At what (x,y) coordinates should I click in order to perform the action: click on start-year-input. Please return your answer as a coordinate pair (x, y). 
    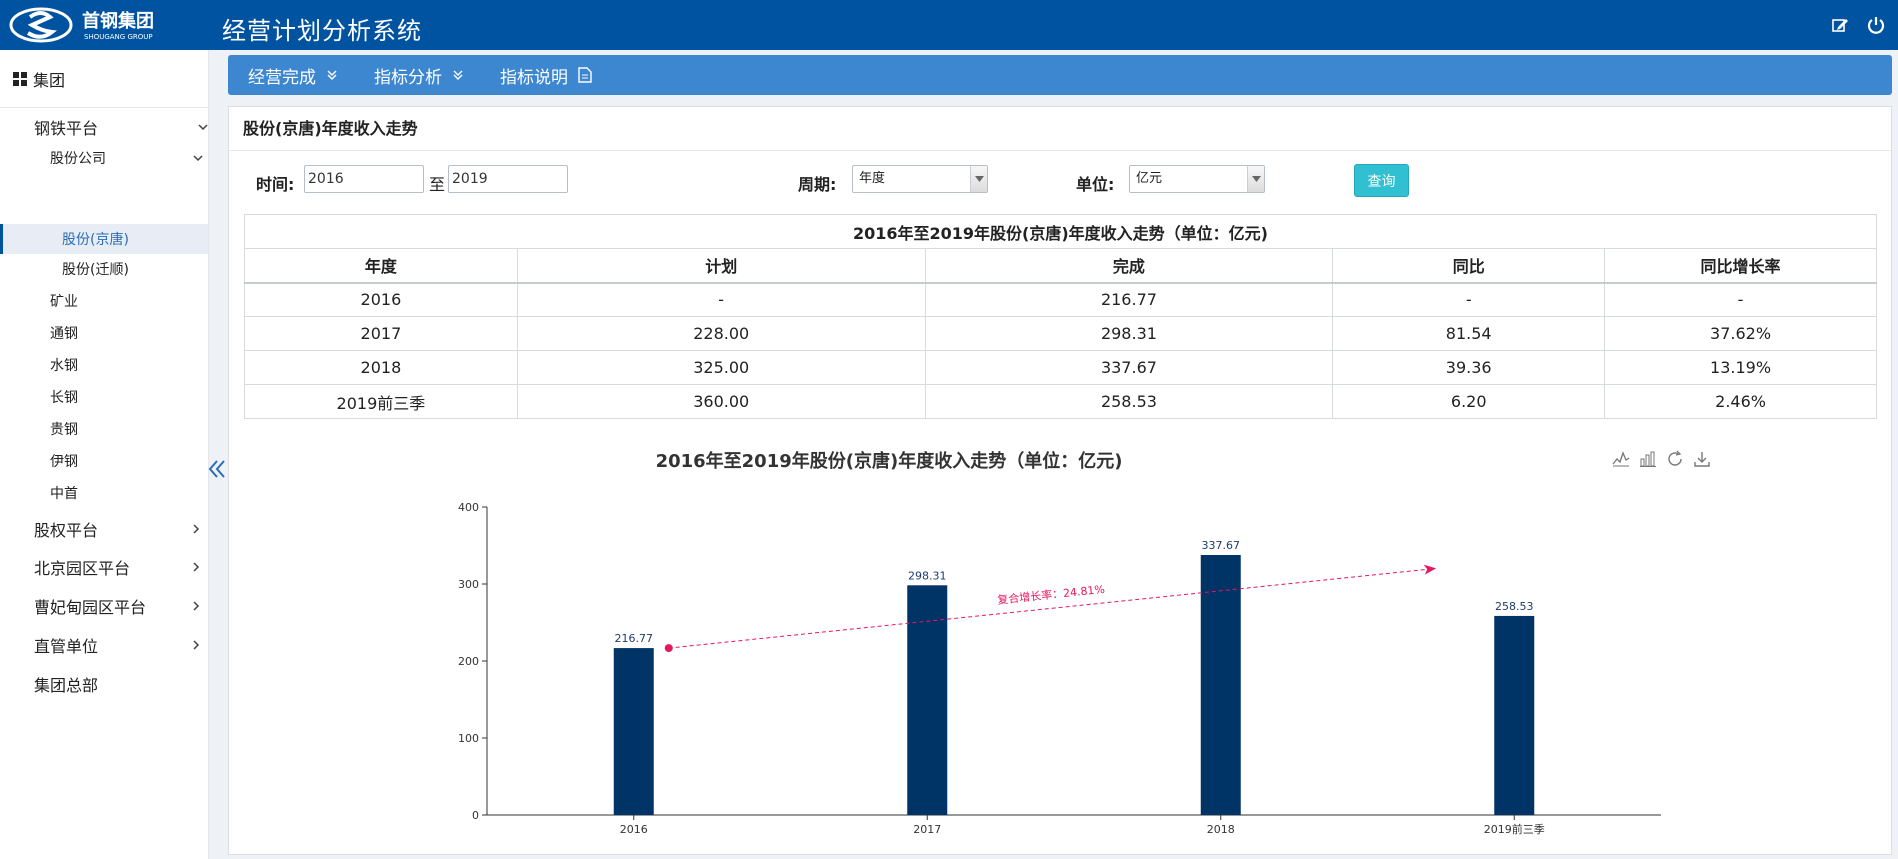
    Looking at the image, I should click on (364, 179).